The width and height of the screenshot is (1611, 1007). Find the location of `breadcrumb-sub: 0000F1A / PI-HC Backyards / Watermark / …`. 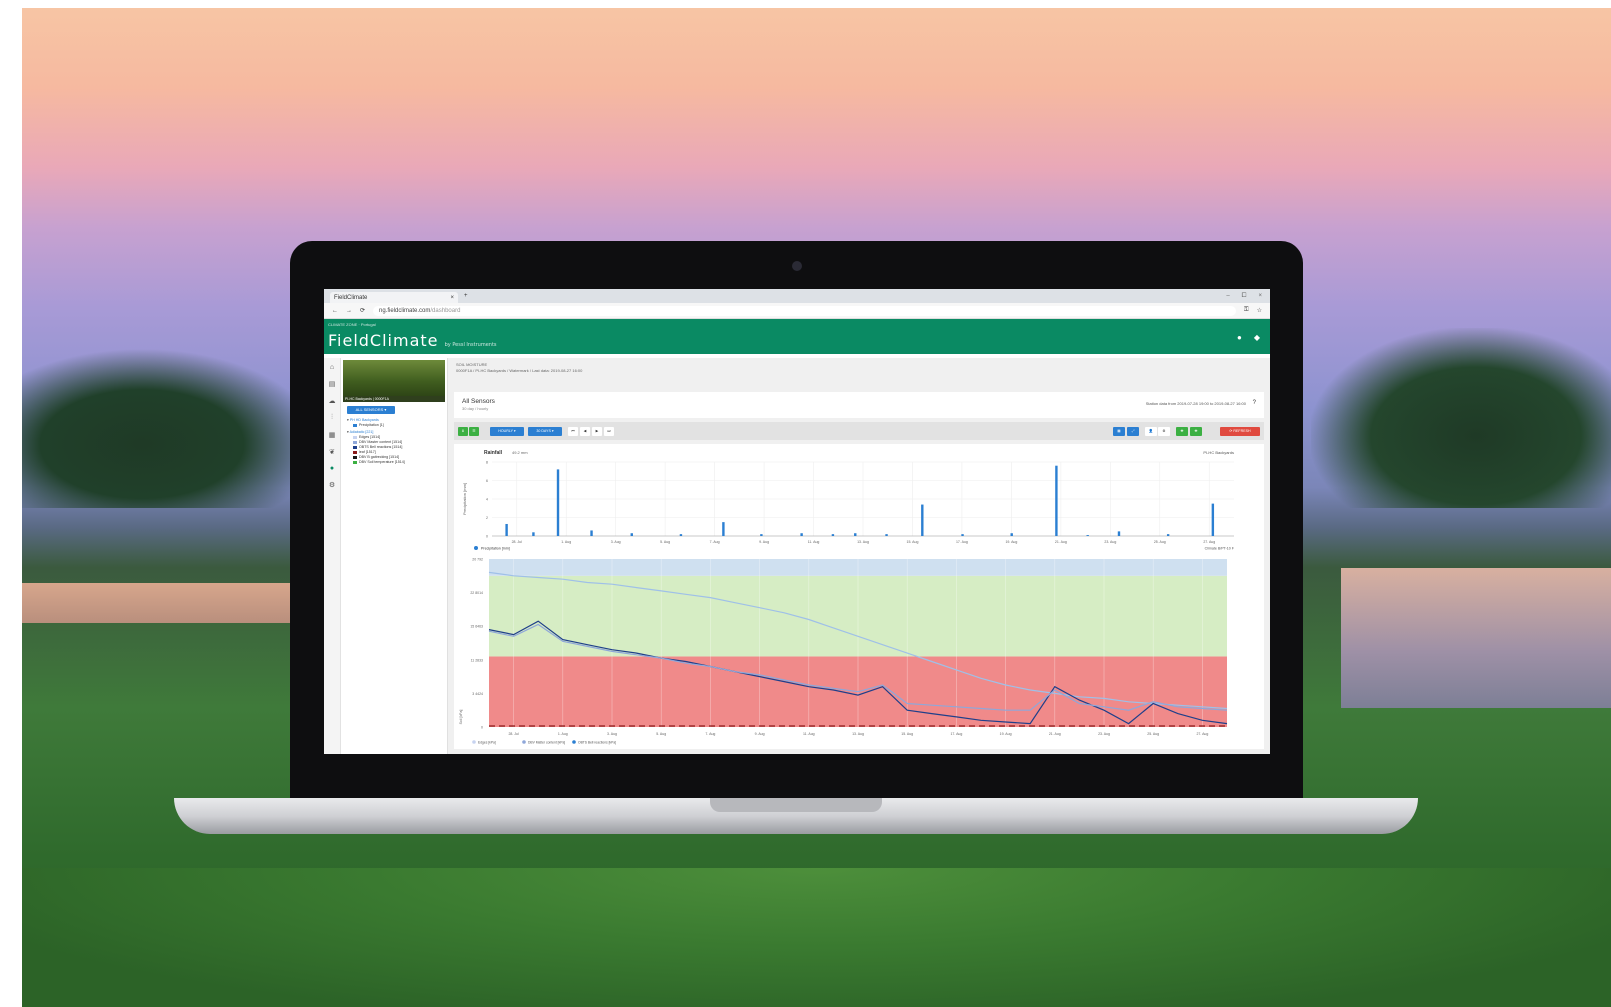

breadcrumb-sub: 0000F1A / PI-HC Backyards / Watermark / … is located at coordinates (519, 370).